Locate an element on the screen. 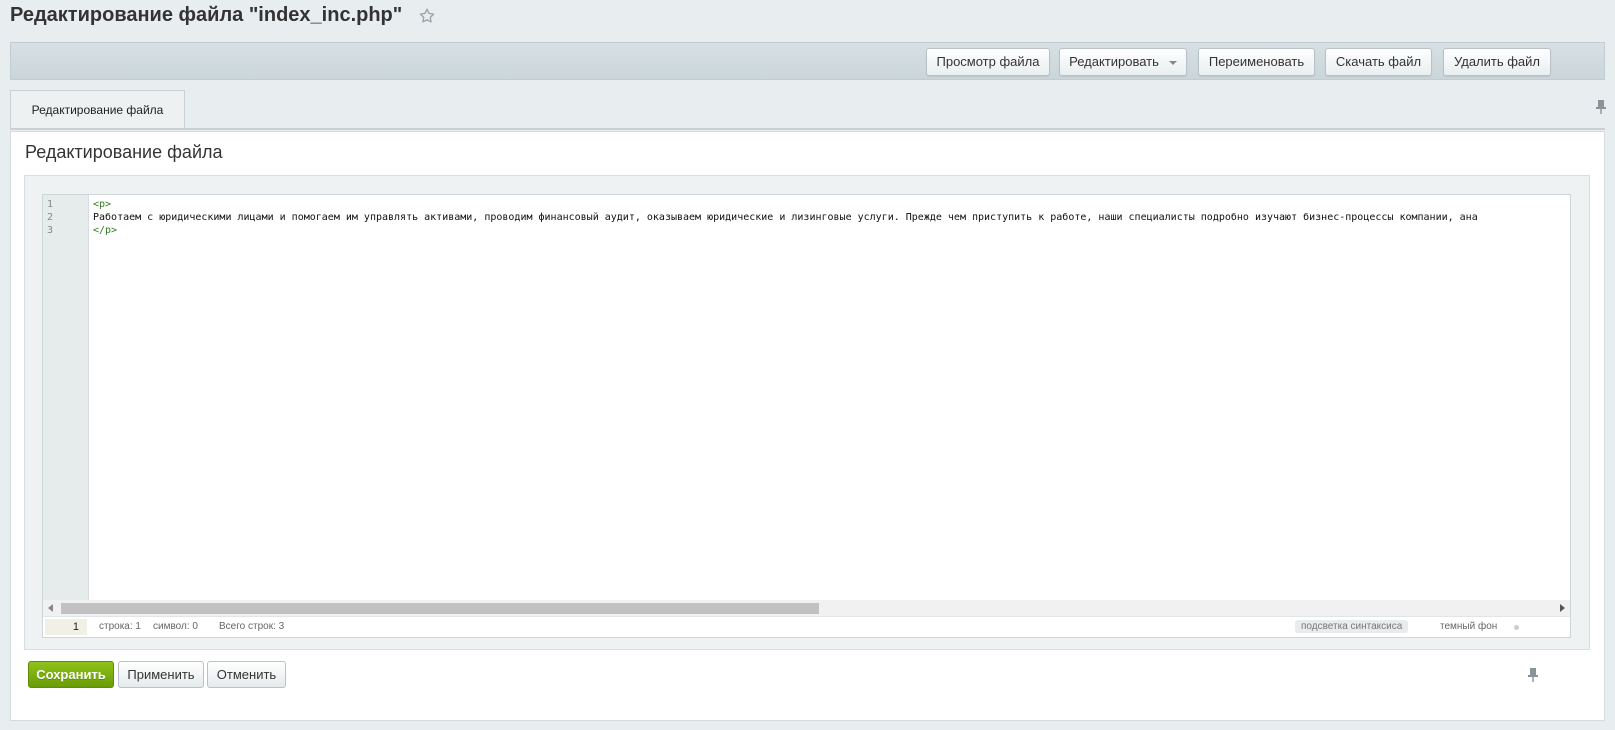  tab-bar: Редактирование файла is located at coordinates (809, 110).